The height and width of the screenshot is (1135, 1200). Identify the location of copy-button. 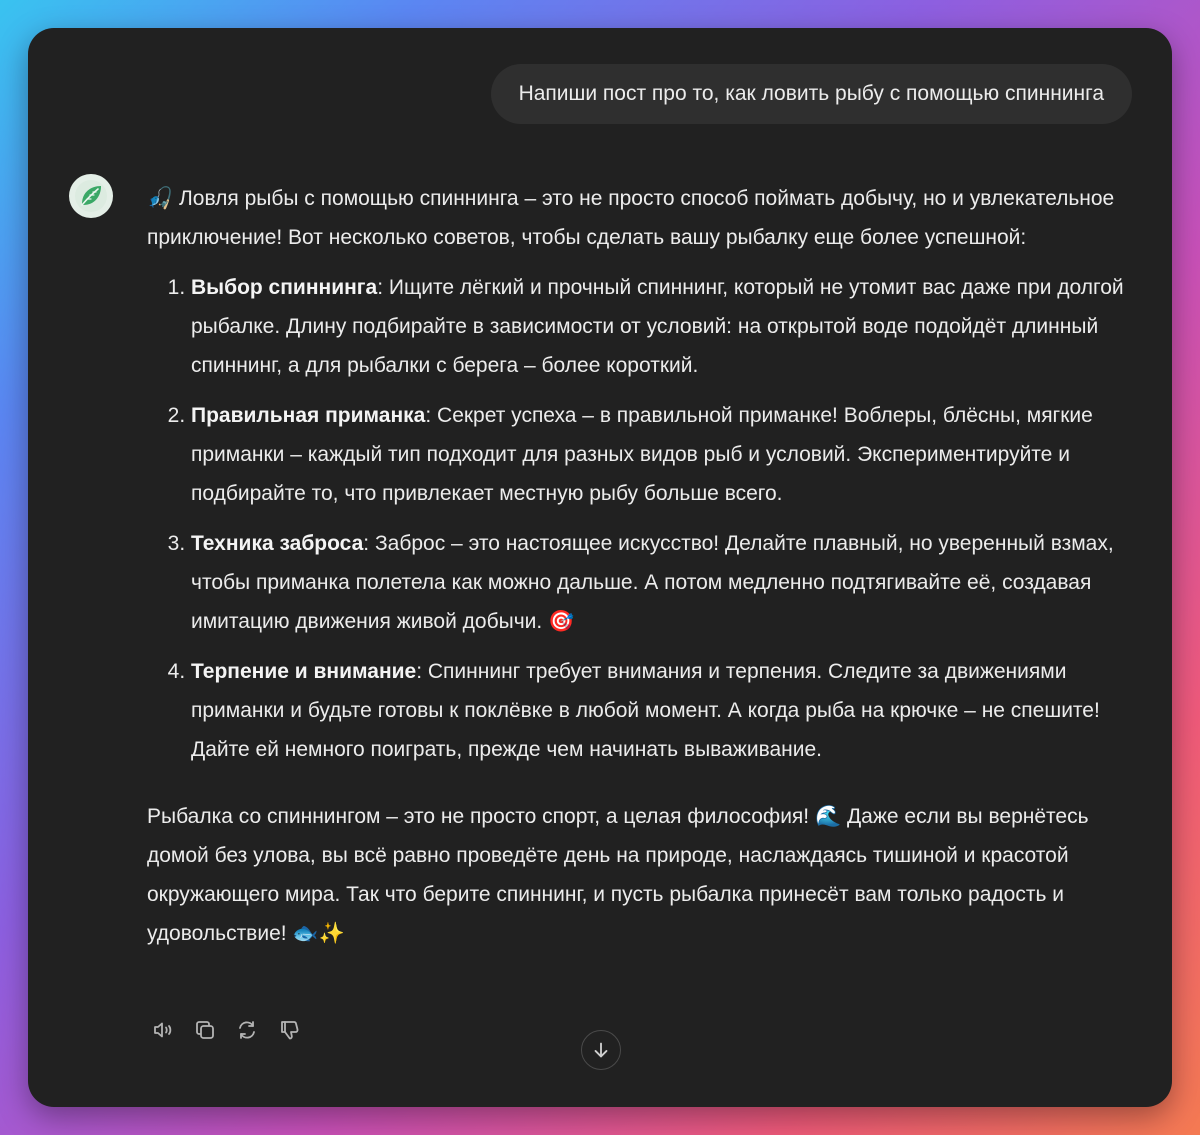
(205, 1030).